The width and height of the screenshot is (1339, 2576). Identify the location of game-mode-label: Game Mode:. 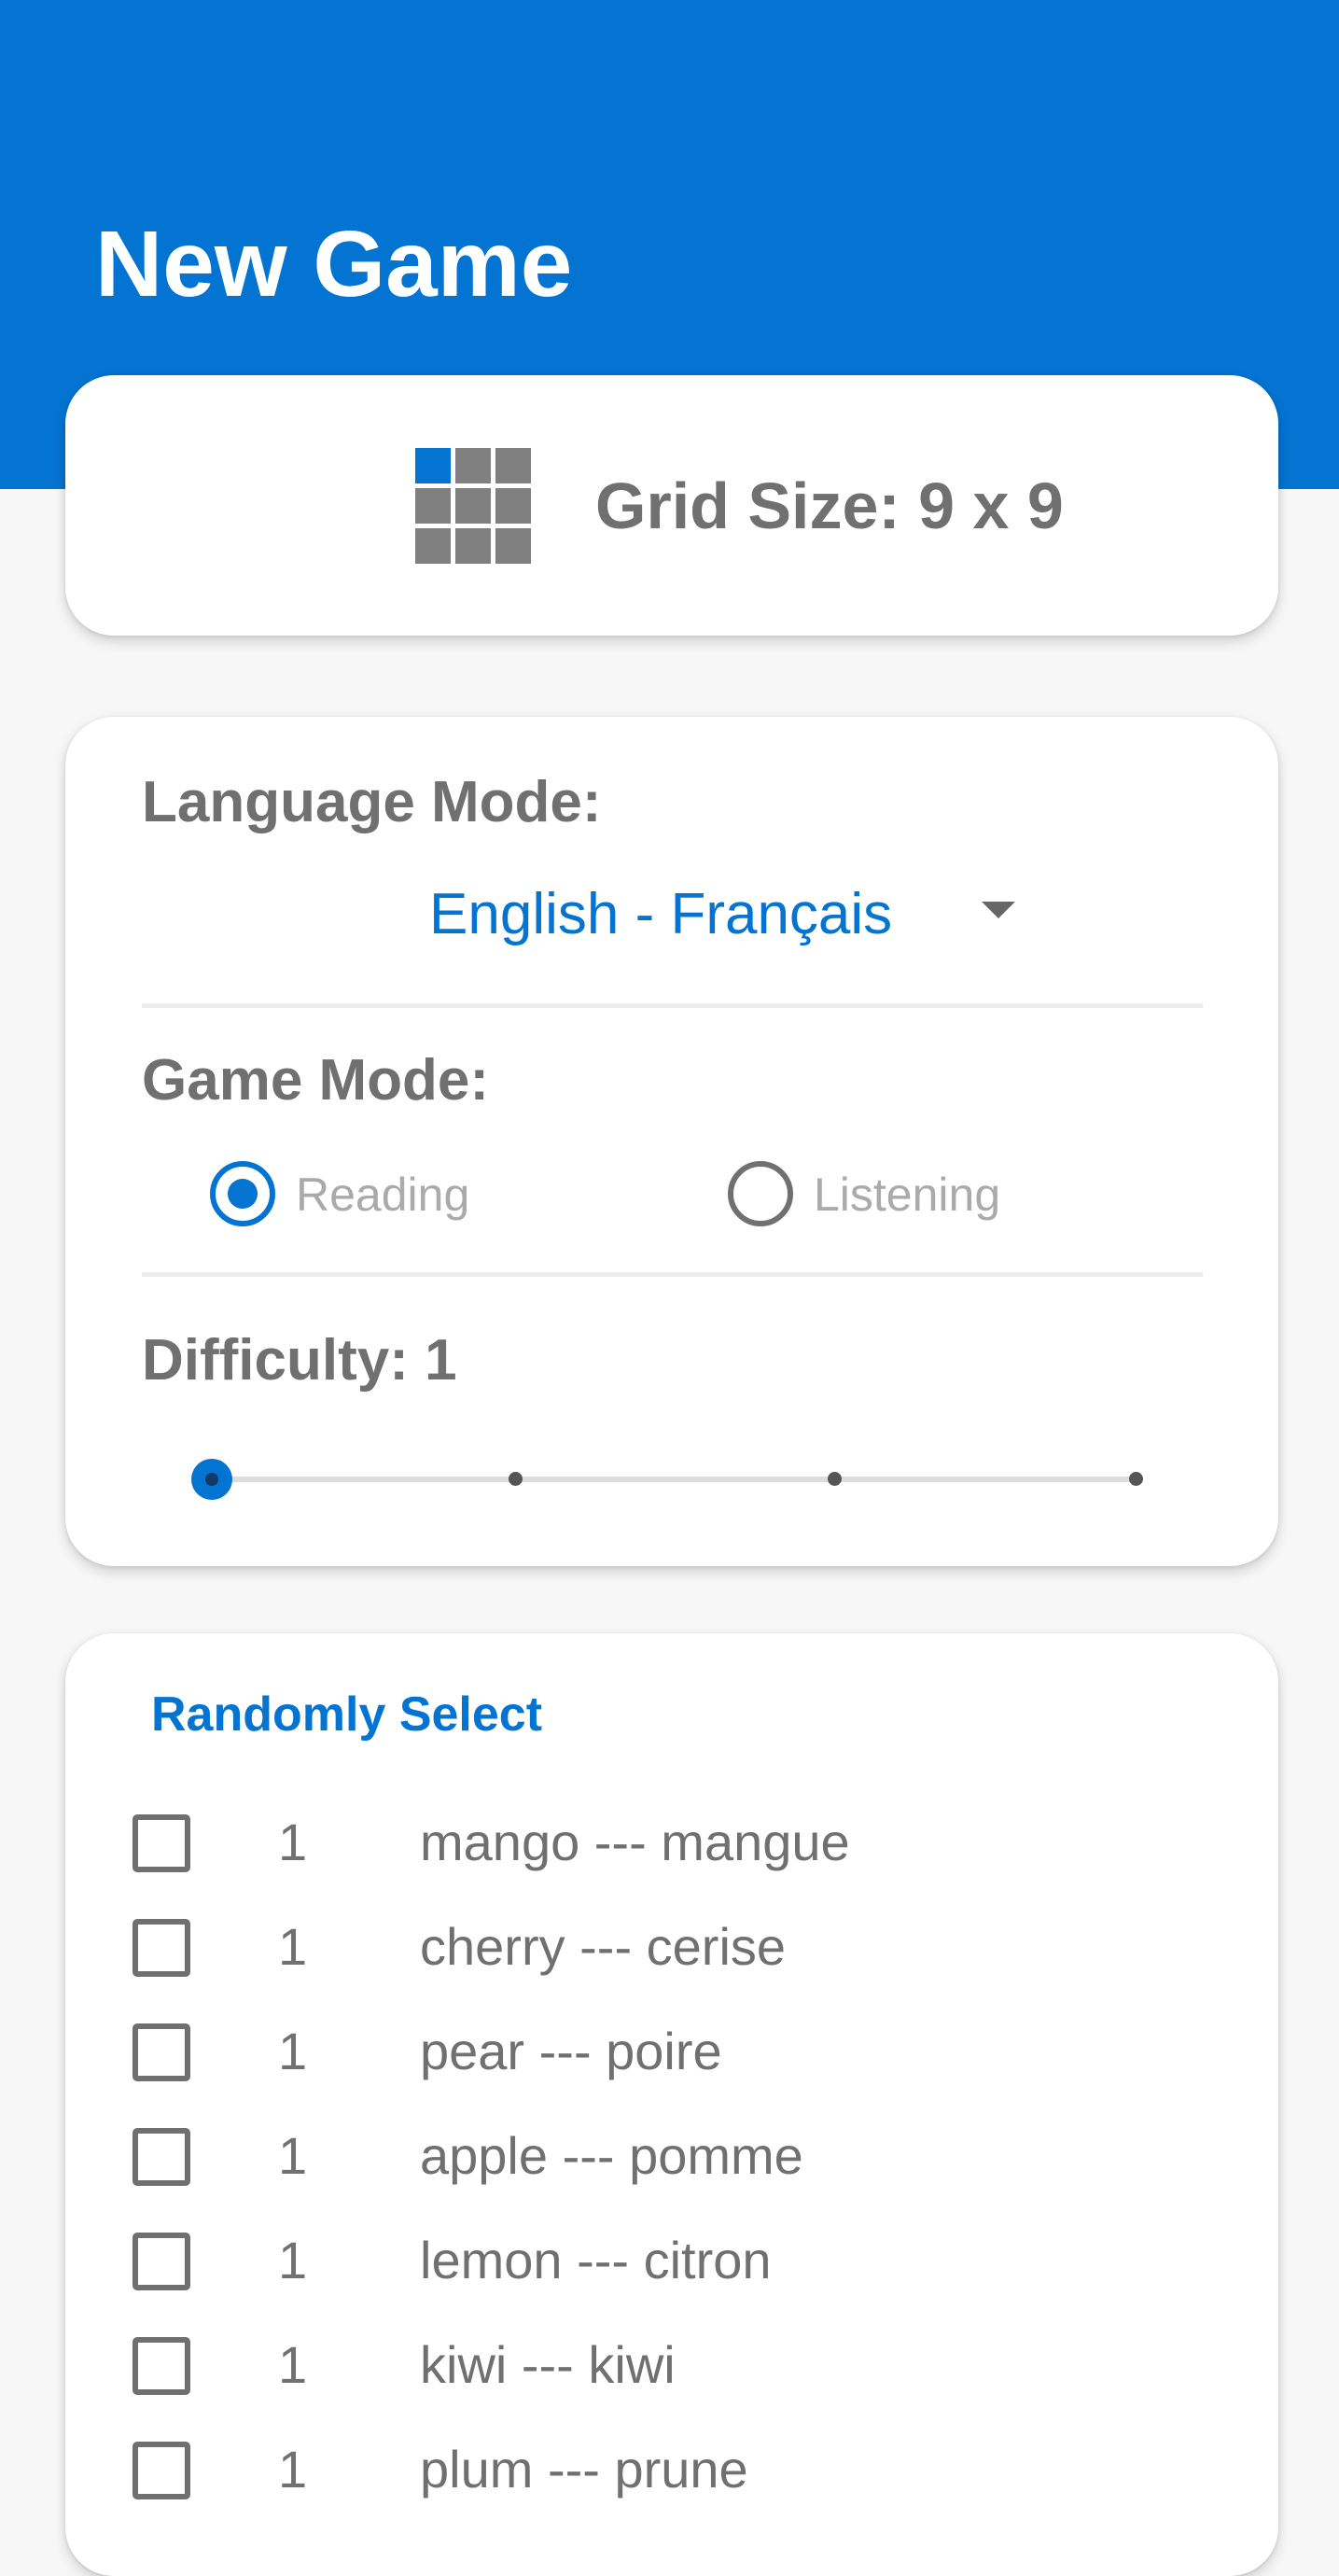
(316, 1080).